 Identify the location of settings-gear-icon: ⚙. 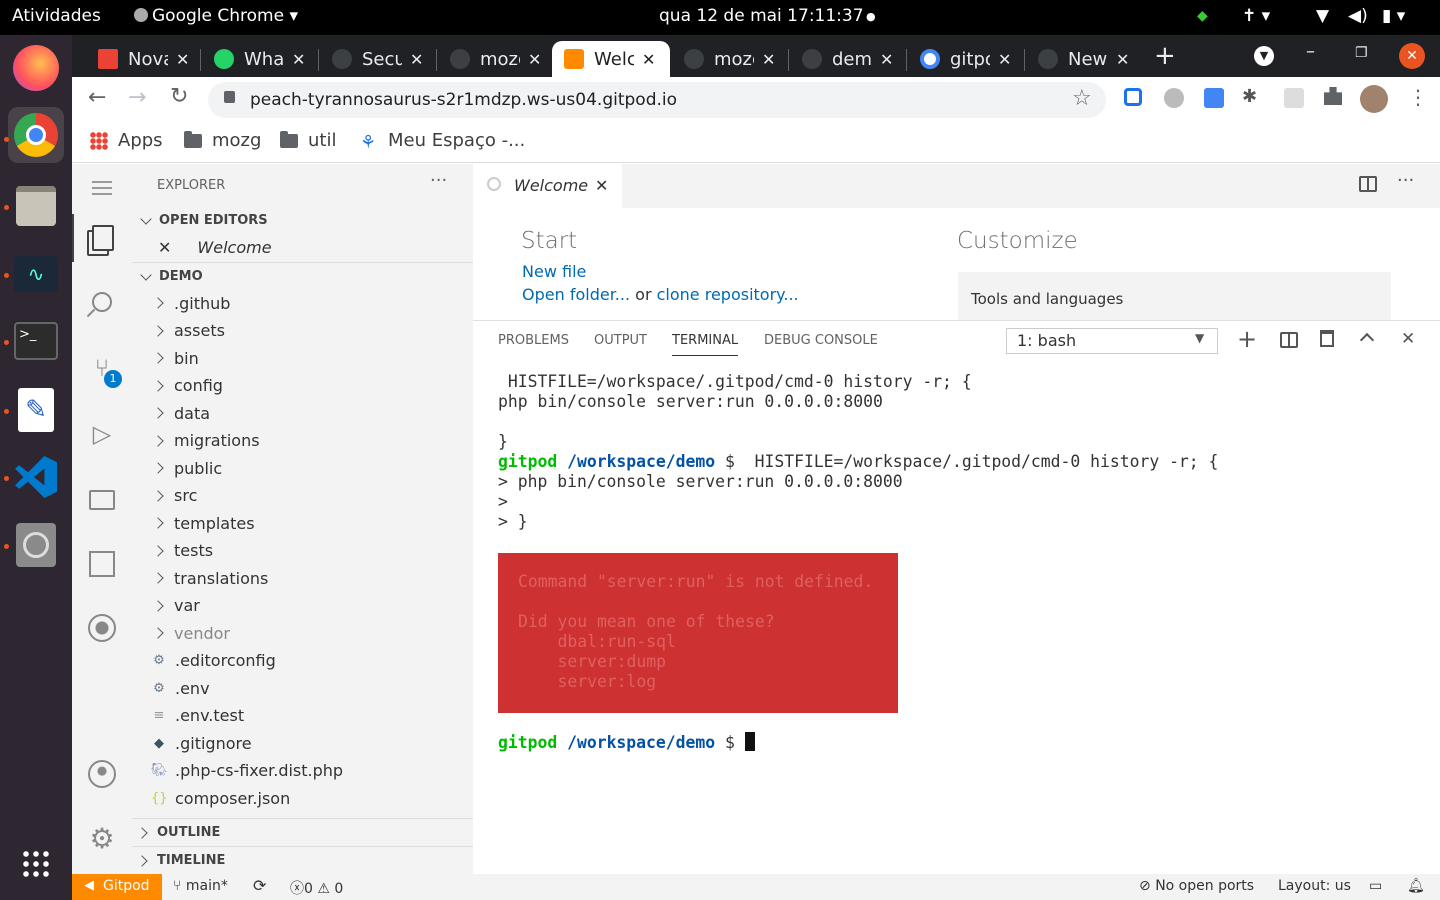
(102, 838).